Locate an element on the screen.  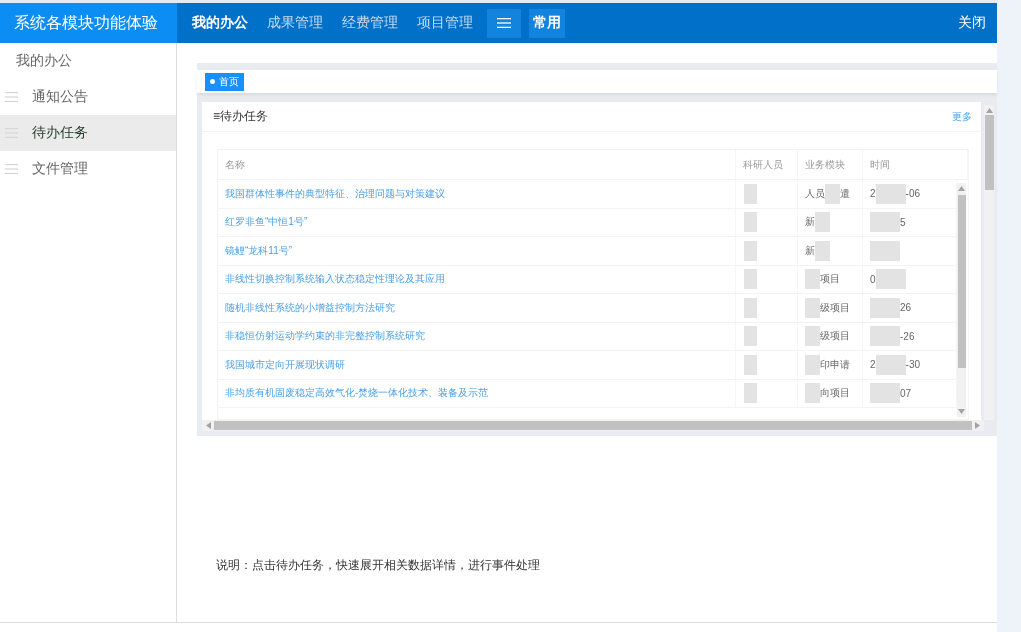
task-name-link: 随机非线性系统的小增益控制方法研究 is located at coordinates (310, 307).